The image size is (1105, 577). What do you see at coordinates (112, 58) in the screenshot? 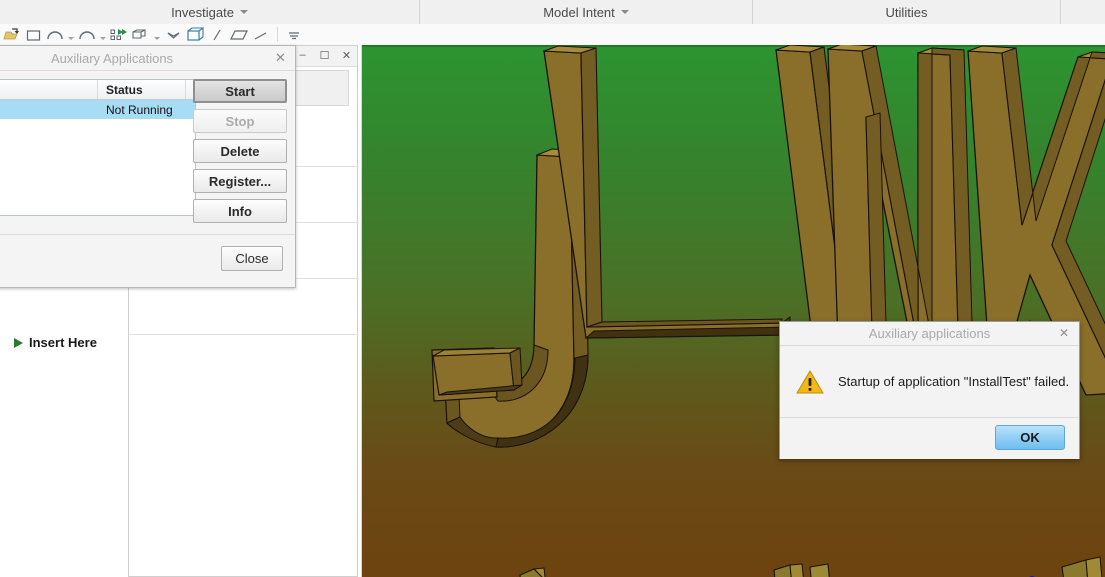
I see `aux-dialog-title: Auxiliary Applications` at bounding box center [112, 58].